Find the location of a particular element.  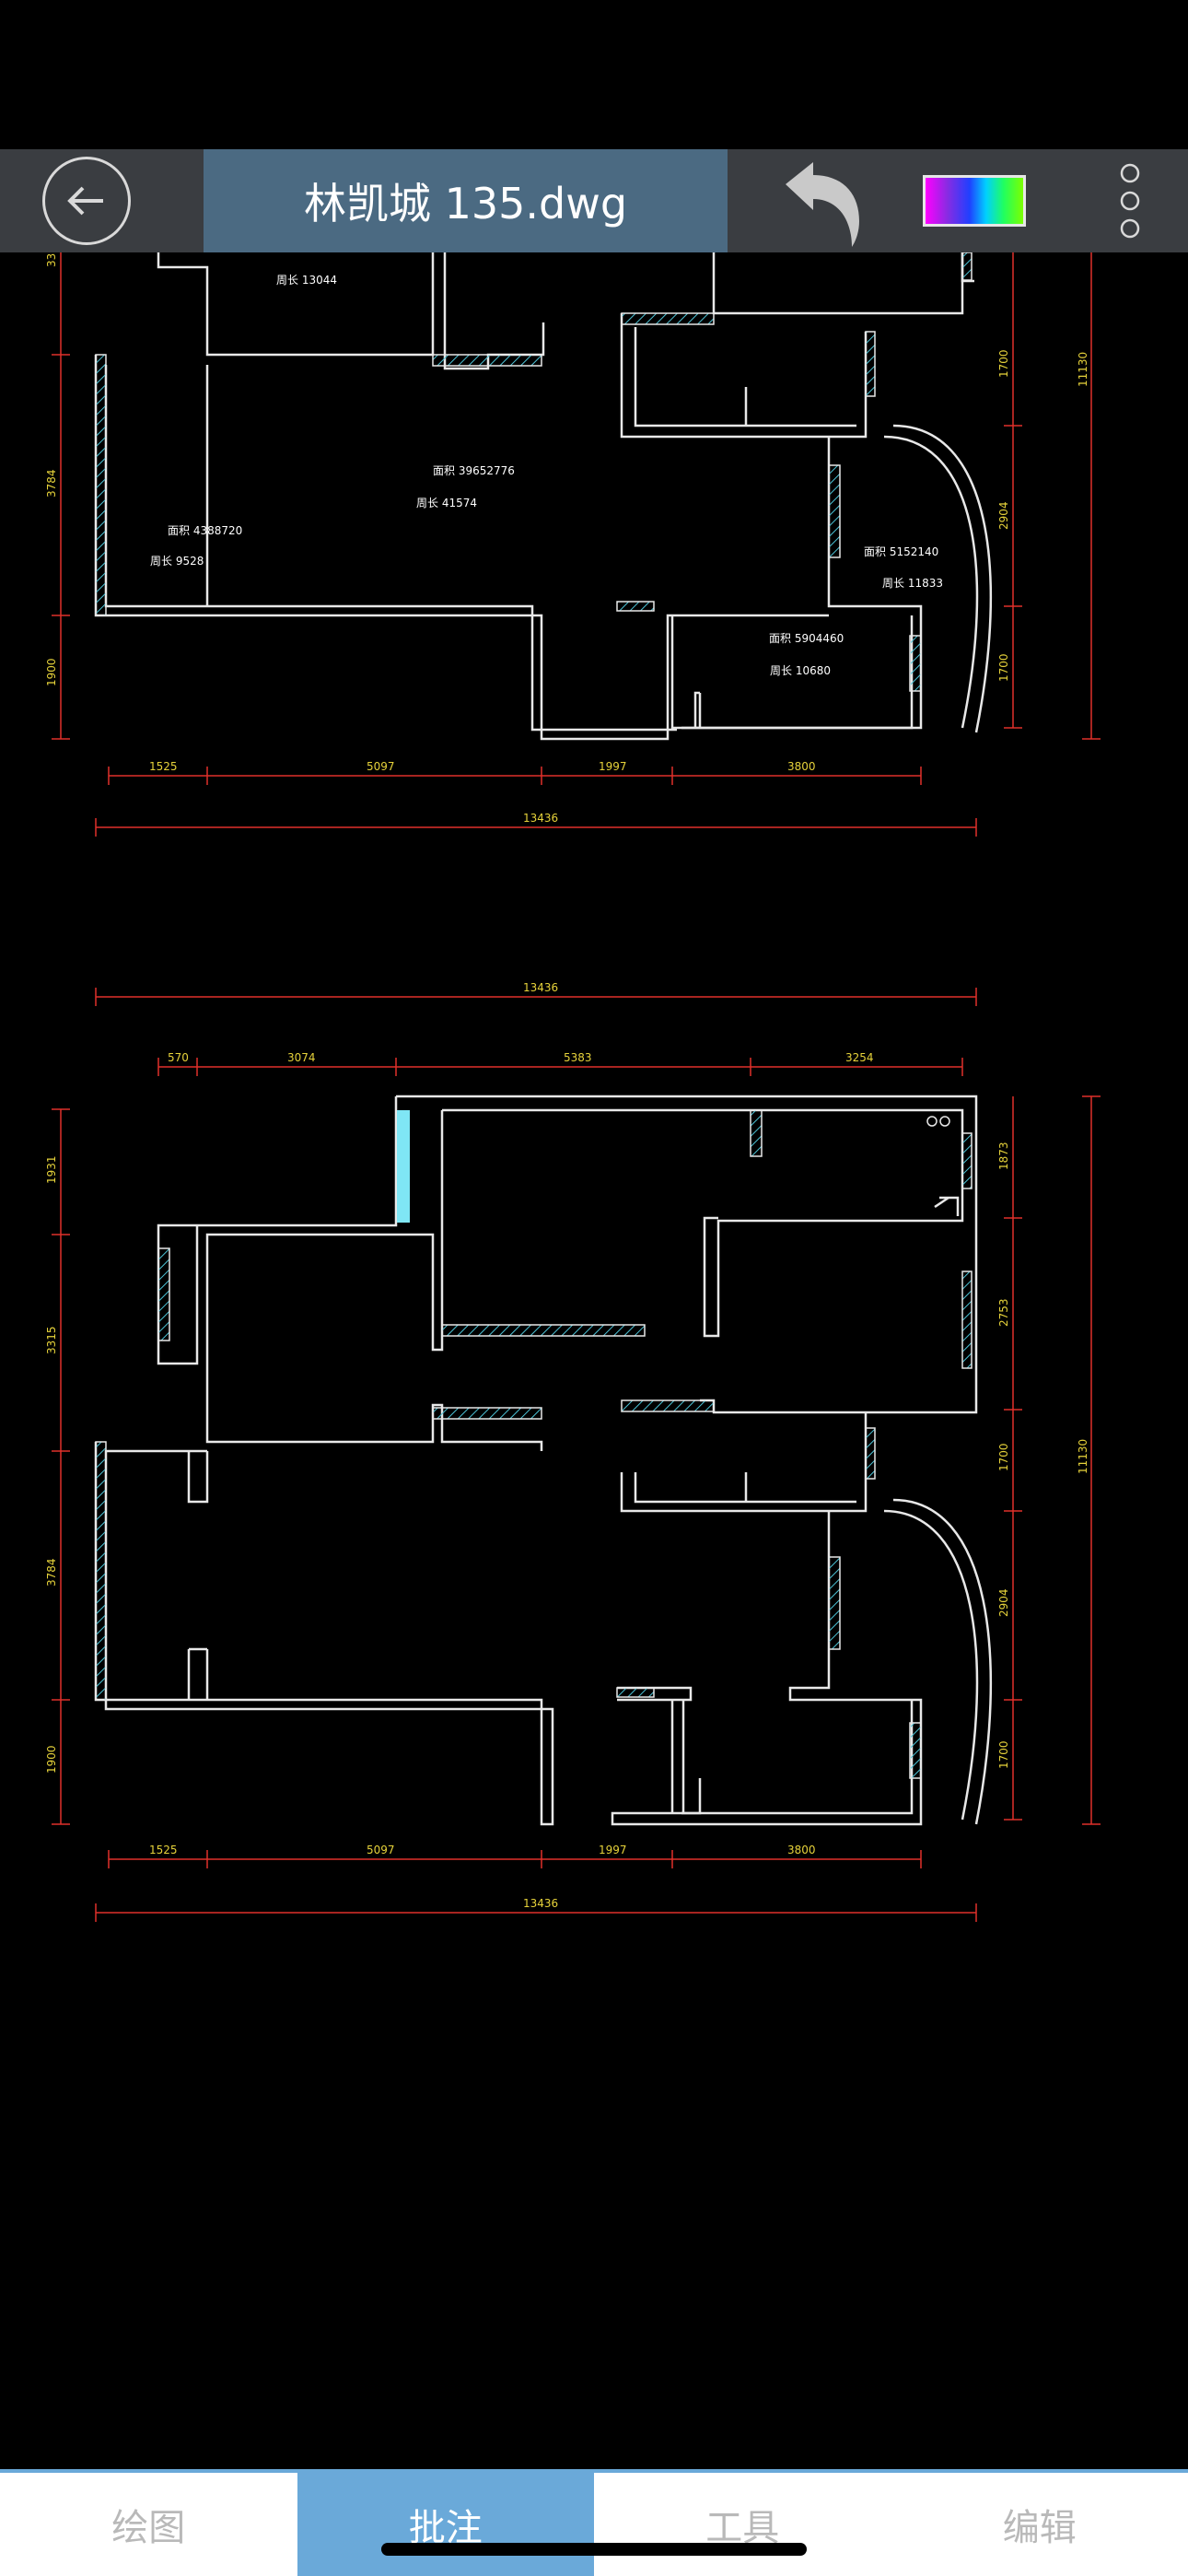

home-indicator is located at coordinates (594, 2549).